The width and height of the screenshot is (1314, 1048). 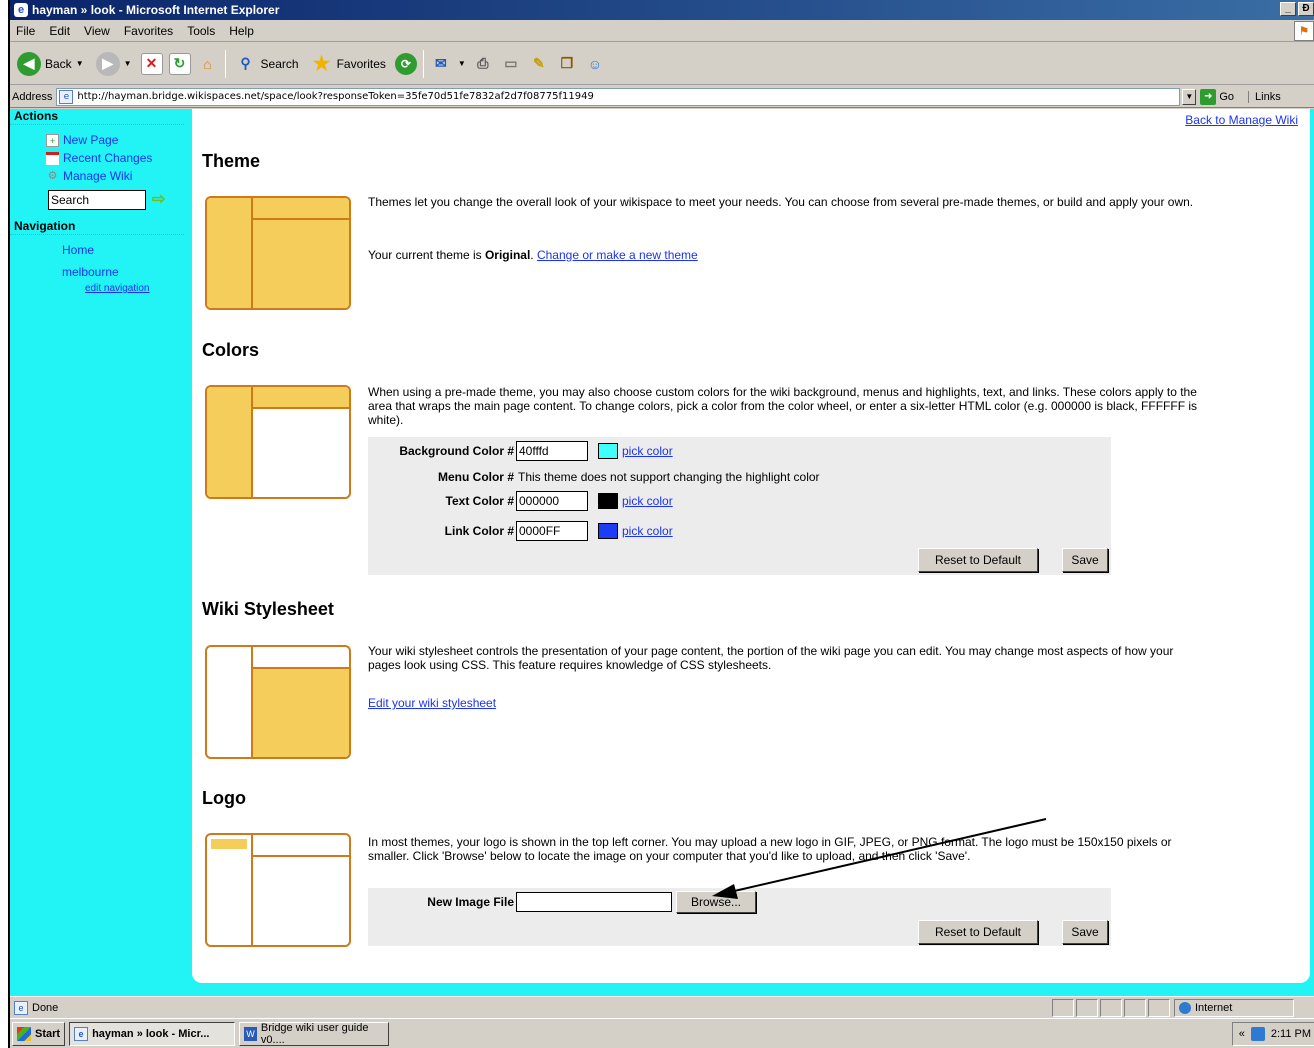 What do you see at coordinates (201, 31) in the screenshot?
I see `menu-tools: Tools` at bounding box center [201, 31].